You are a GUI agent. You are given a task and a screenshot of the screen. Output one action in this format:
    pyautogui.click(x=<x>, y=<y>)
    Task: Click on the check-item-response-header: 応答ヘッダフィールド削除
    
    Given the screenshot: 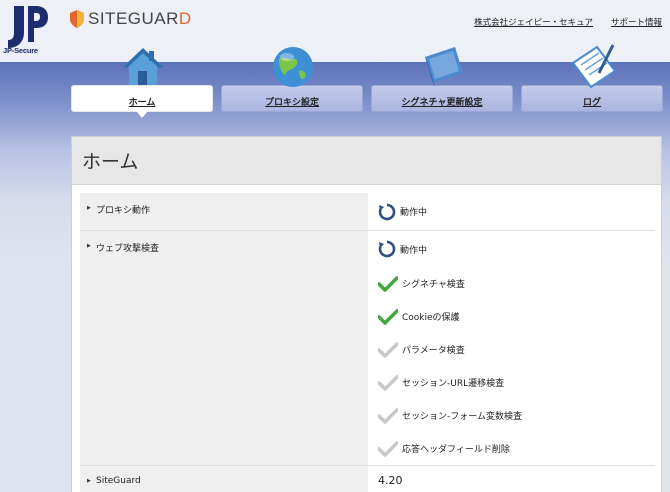 What is the action you would take?
    pyautogui.click(x=516, y=448)
    